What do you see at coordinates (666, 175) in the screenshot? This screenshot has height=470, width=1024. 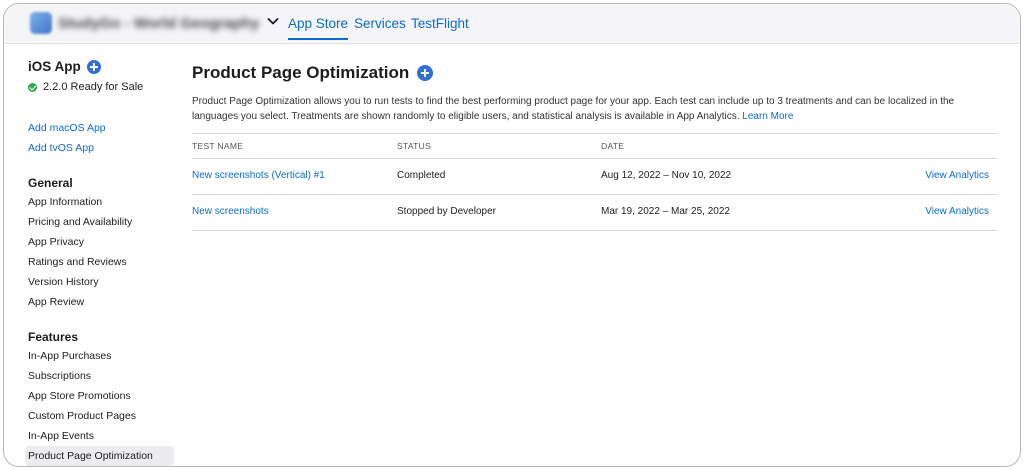 I see `test-date: Aug 12, 2022 – Nov 10, 2022` at bounding box center [666, 175].